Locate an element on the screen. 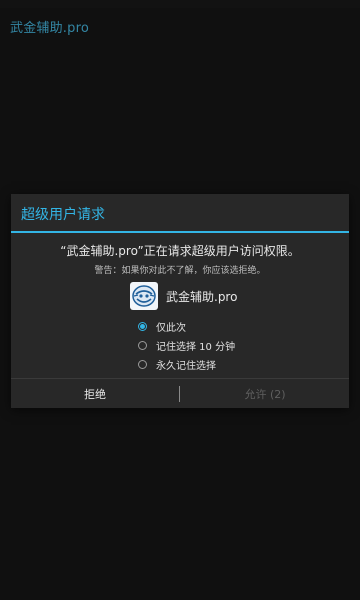 This screenshot has height=600, width=360. remember-options: 仅此次 记住选择 10 分钟 永久记住选择 is located at coordinates (186, 345).